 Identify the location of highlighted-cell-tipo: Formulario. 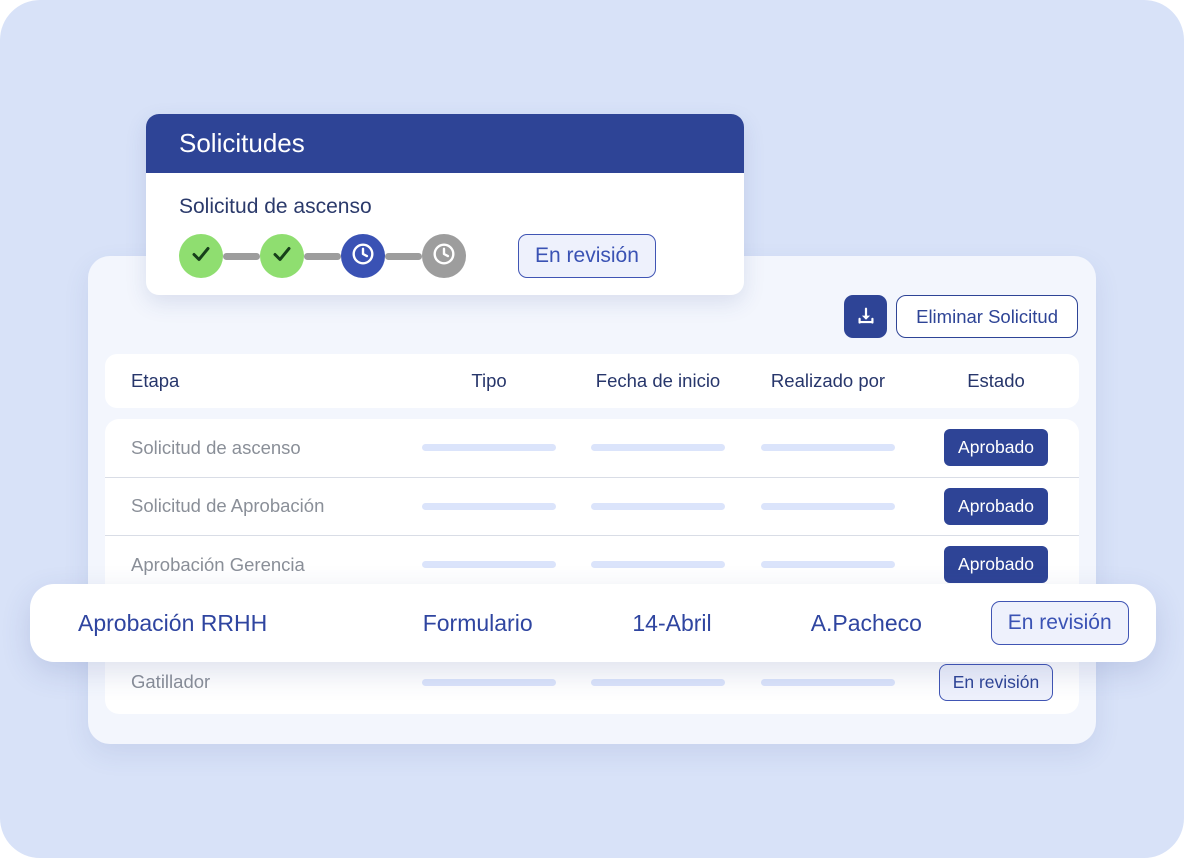
(477, 622).